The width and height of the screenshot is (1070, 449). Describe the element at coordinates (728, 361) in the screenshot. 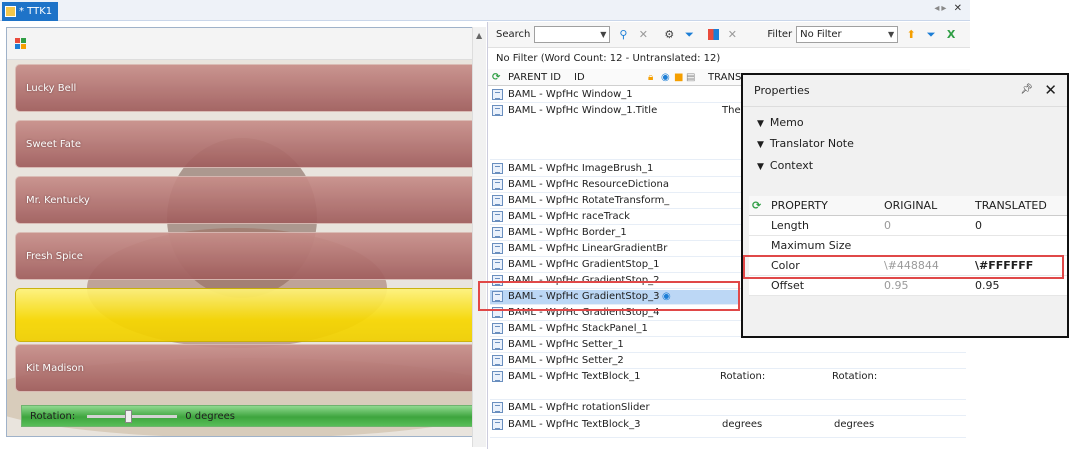

I see `table-row: BAML - WpfHc Setter_2` at that location.